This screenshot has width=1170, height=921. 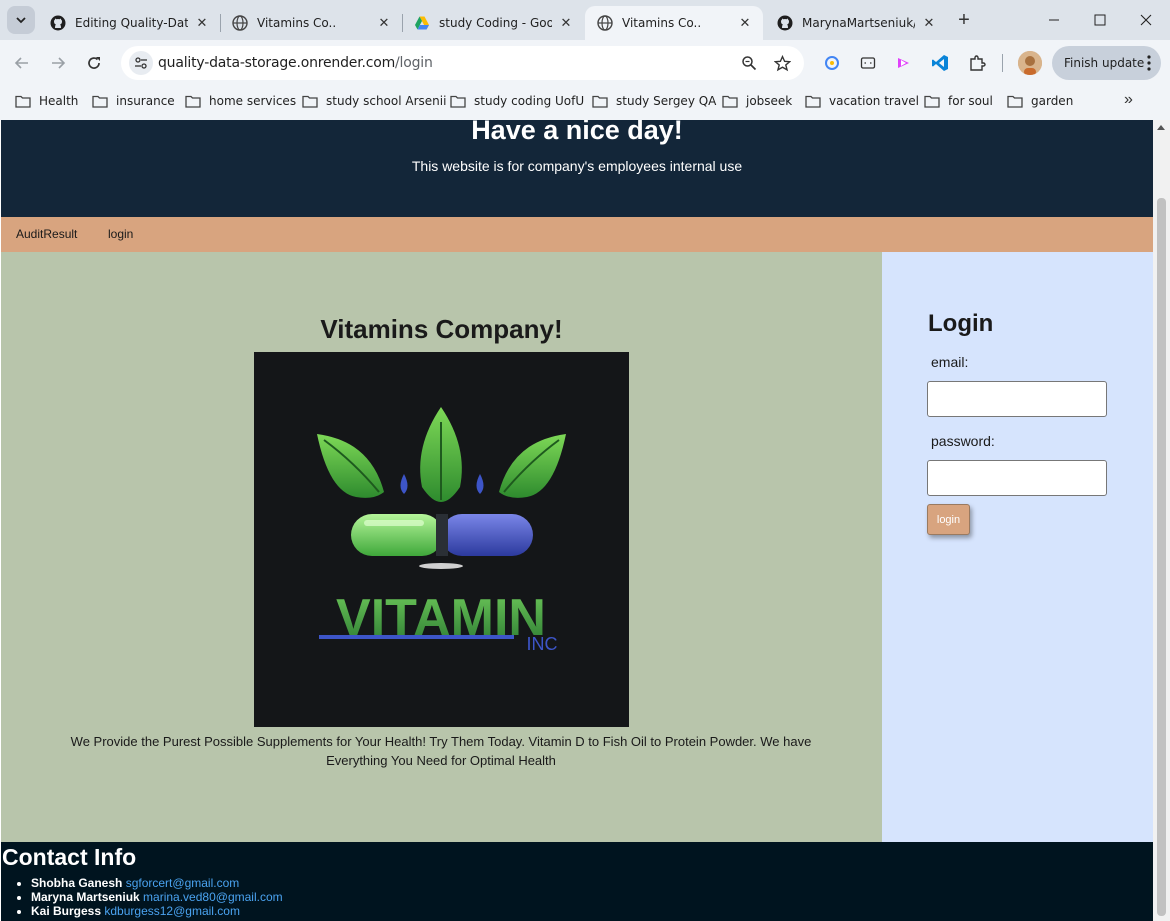 What do you see at coordinates (1149, 63) in the screenshot?
I see `more-vertical-icon` at bounding box center [1149, 63].